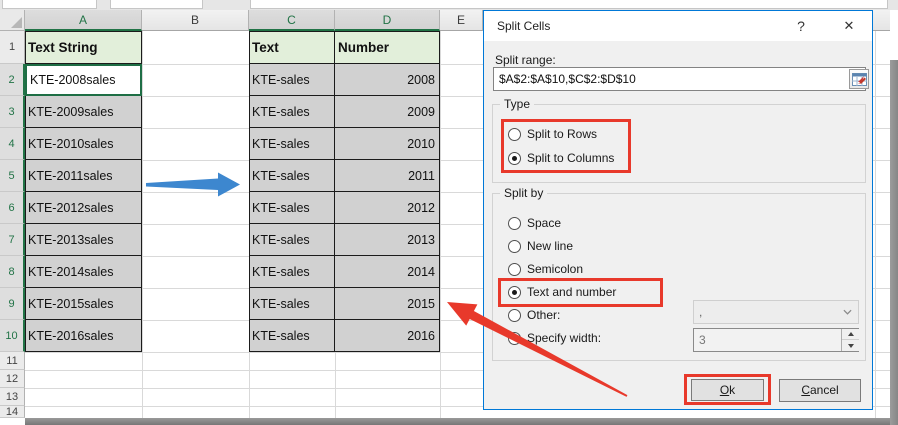  I want to click on range-selector-button, so click(859, 79).